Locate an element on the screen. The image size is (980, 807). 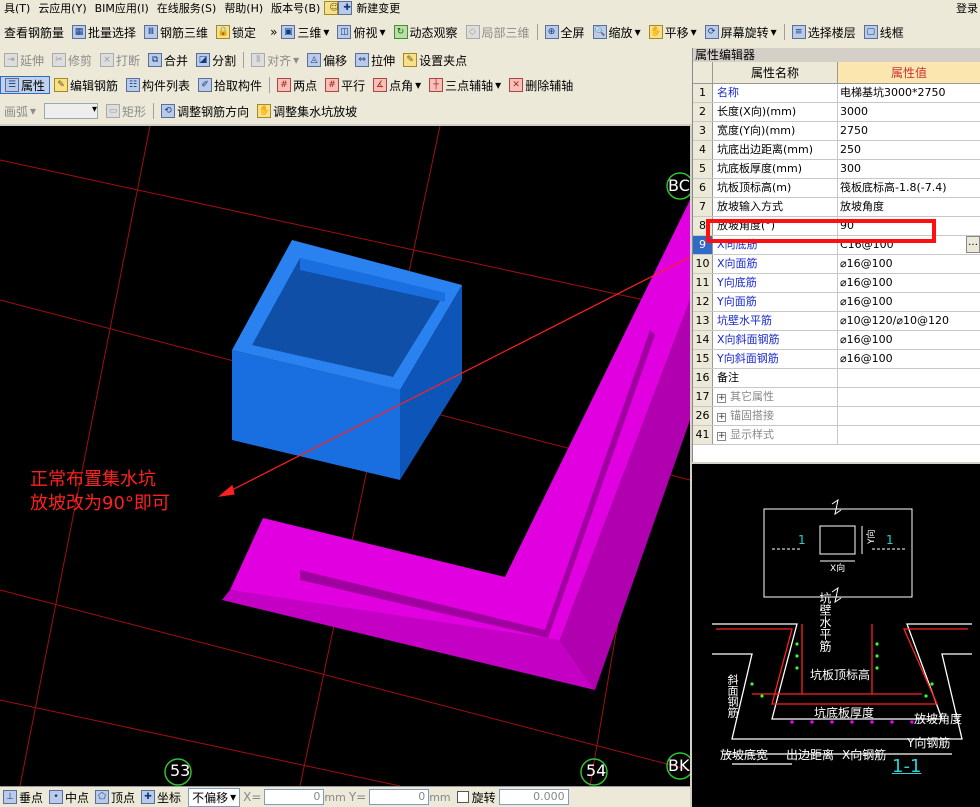
property-row: 3 宽度(Y向)(mm) 2750 is located at coordinates (836, 131).